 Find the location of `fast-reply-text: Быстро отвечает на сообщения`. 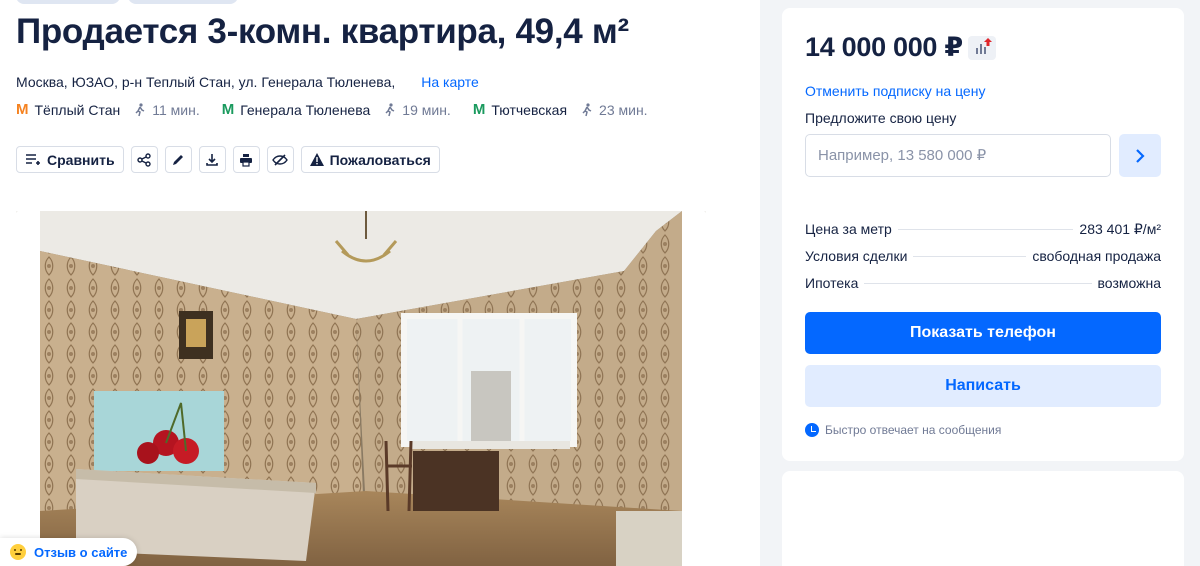

fast-reply-text: Быстро отвечает на сообщения is located at coordinates (913, 430).